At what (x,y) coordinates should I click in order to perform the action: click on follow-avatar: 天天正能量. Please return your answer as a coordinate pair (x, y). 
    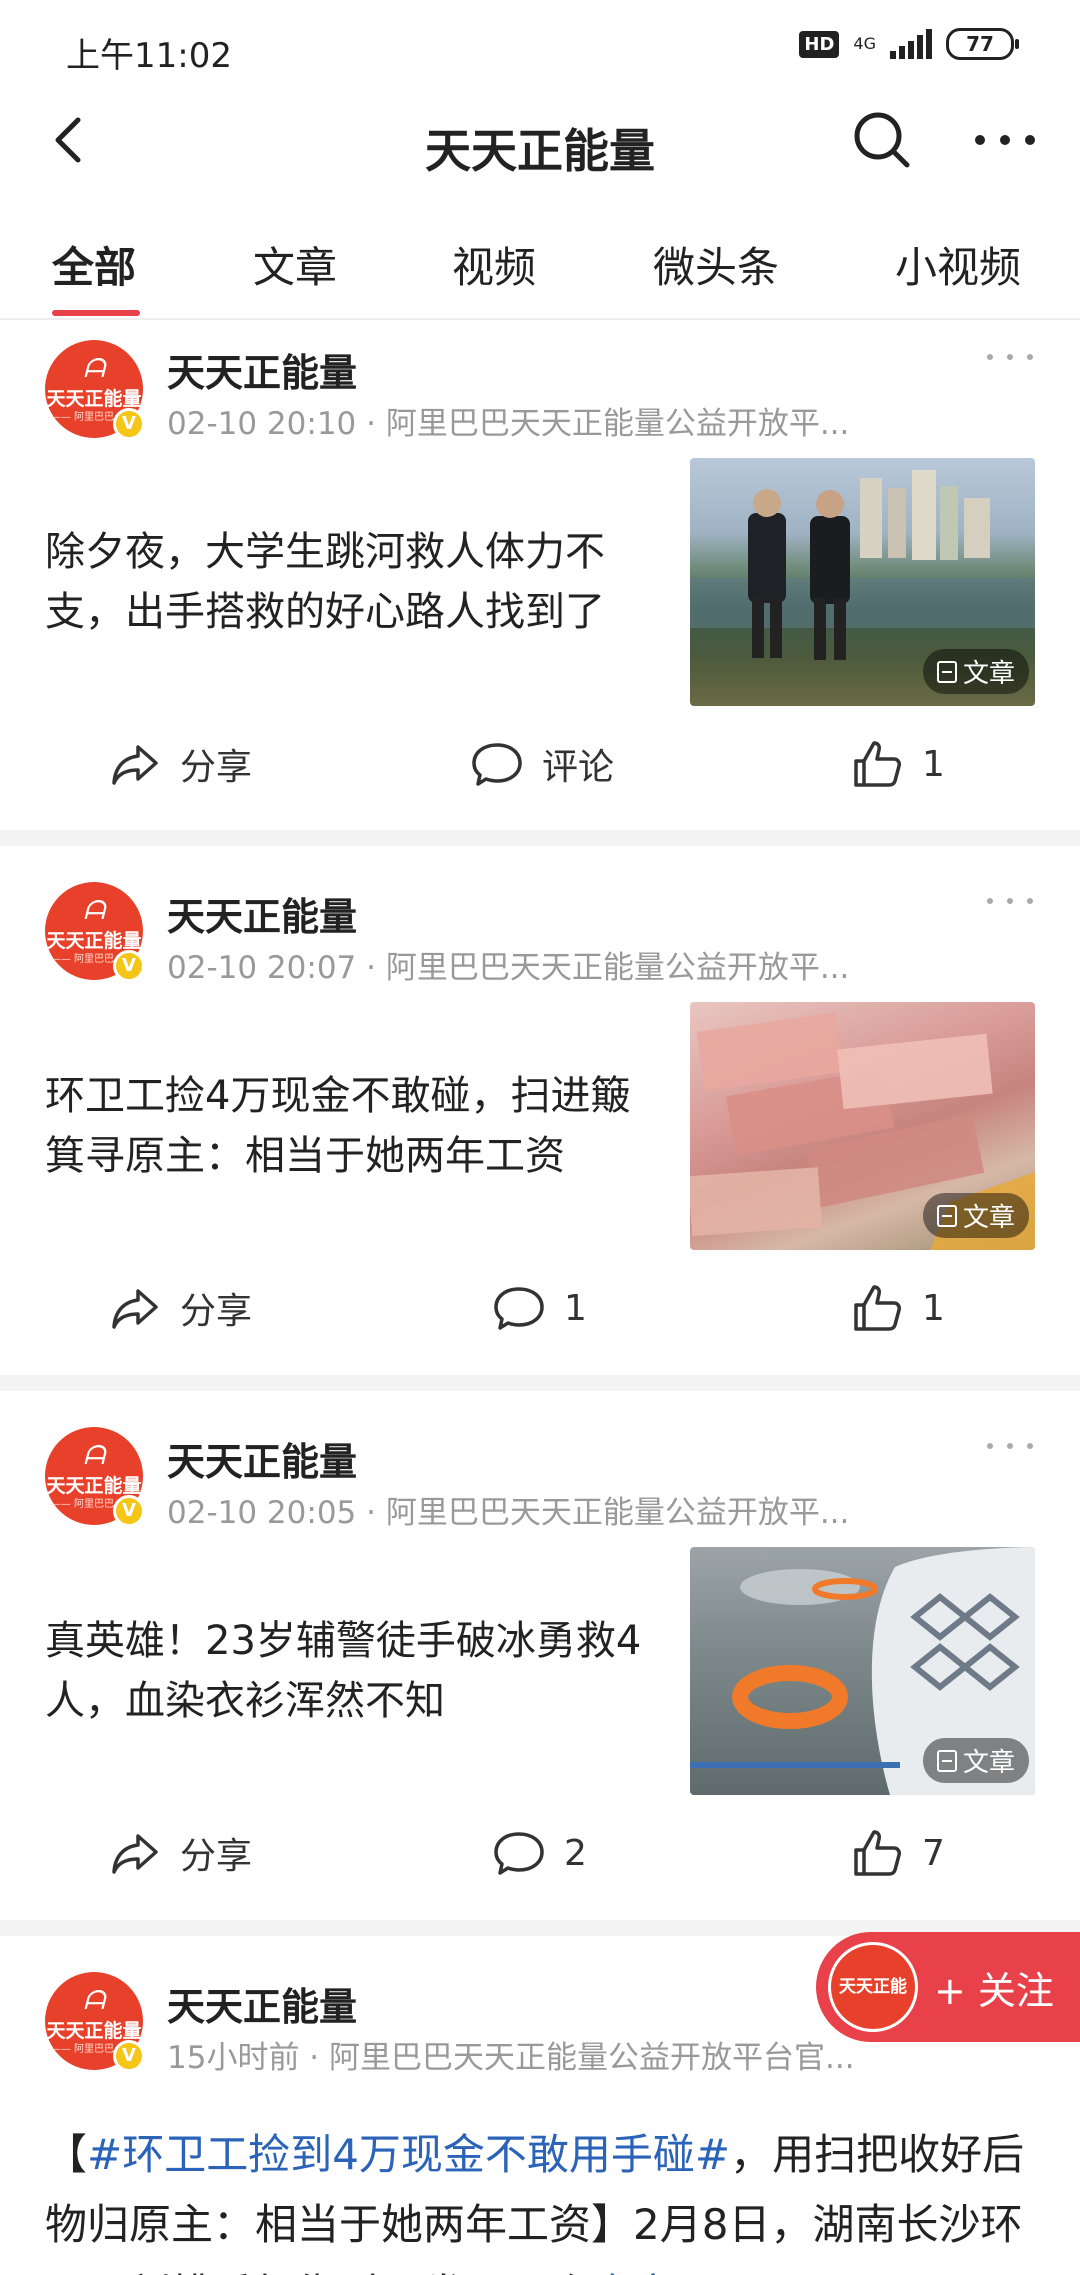
    Looking at the image, I should click on (873, 2011).